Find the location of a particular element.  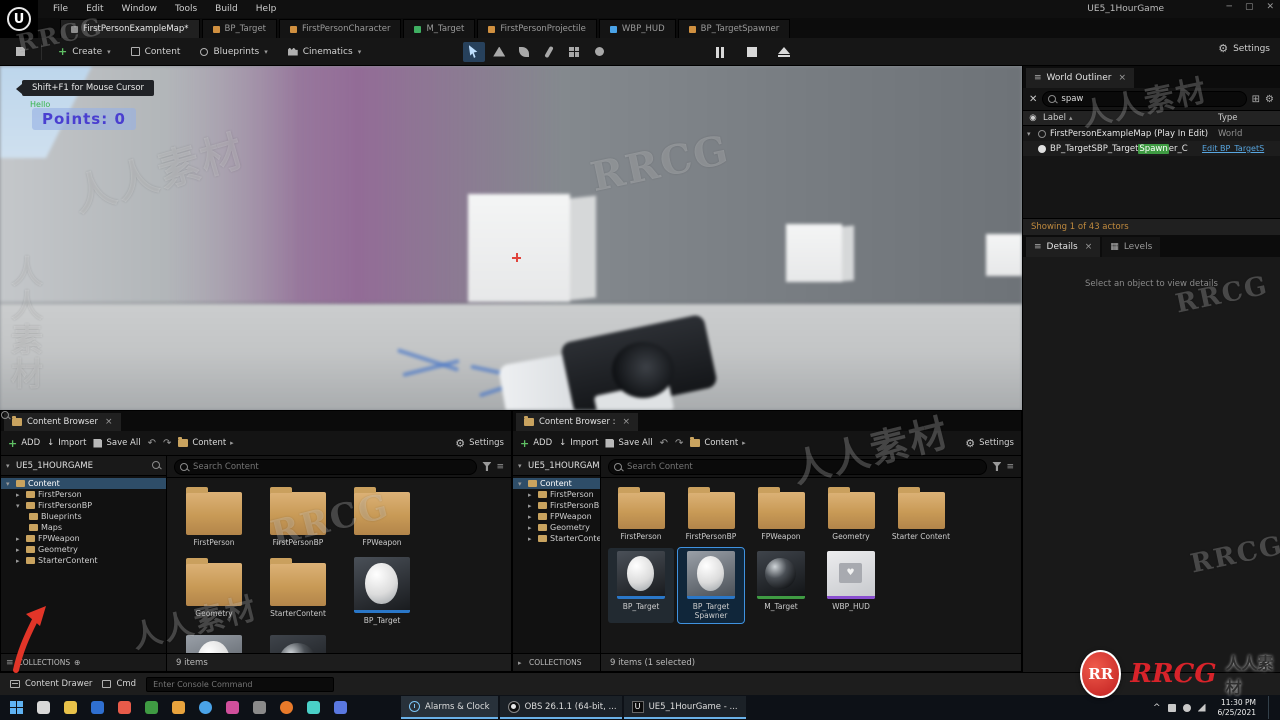

content-drawer-button: Content Drawer is located at coordinates (51, 684).